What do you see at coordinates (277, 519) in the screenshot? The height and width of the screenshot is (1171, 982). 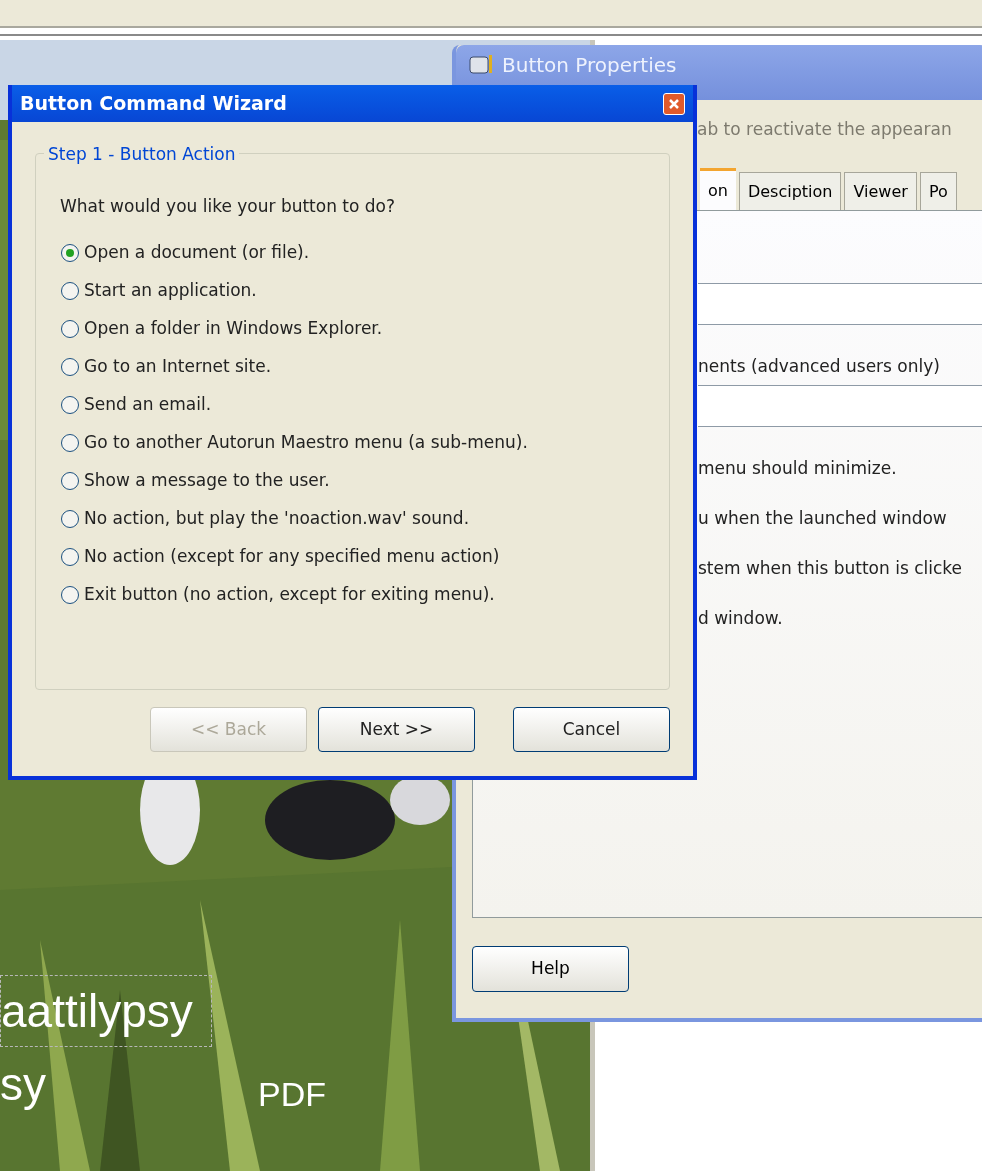 I see `option-label: No action, but play the 'noaction.wav' sound.` at bounding box center [277, 519].